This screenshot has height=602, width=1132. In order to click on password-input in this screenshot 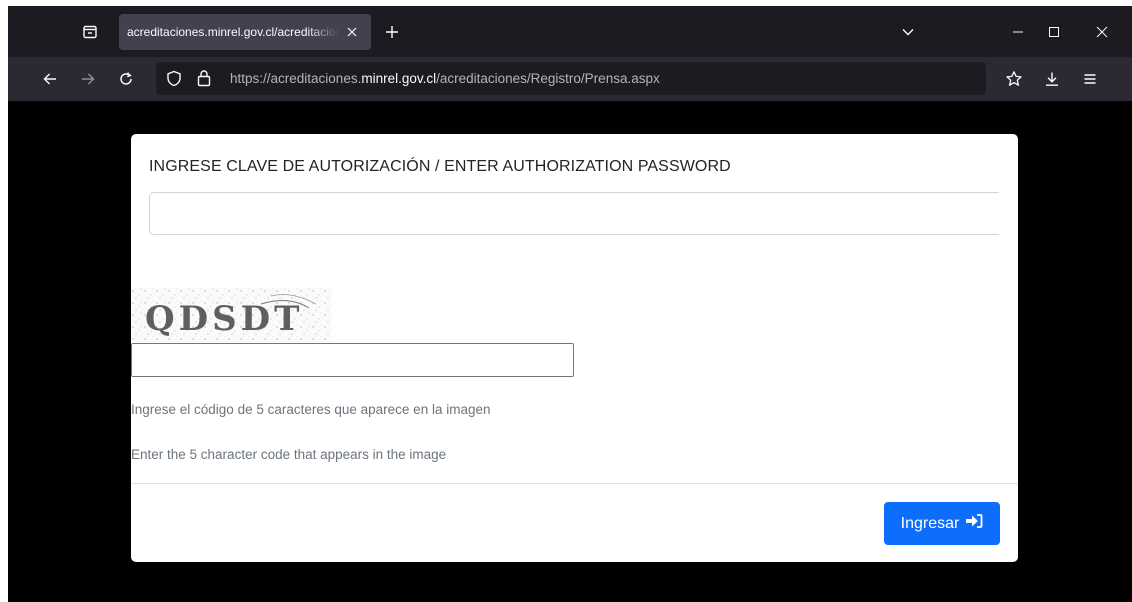, I will do `click(574, 213)`.